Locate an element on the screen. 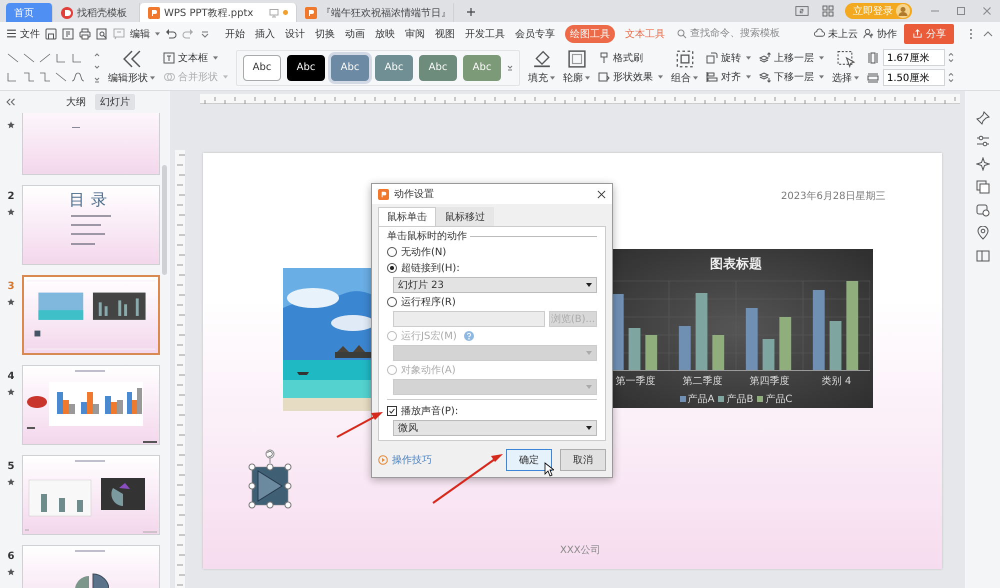 The image size is (1000, 588). checkbox is located at coordinates (392, 411).